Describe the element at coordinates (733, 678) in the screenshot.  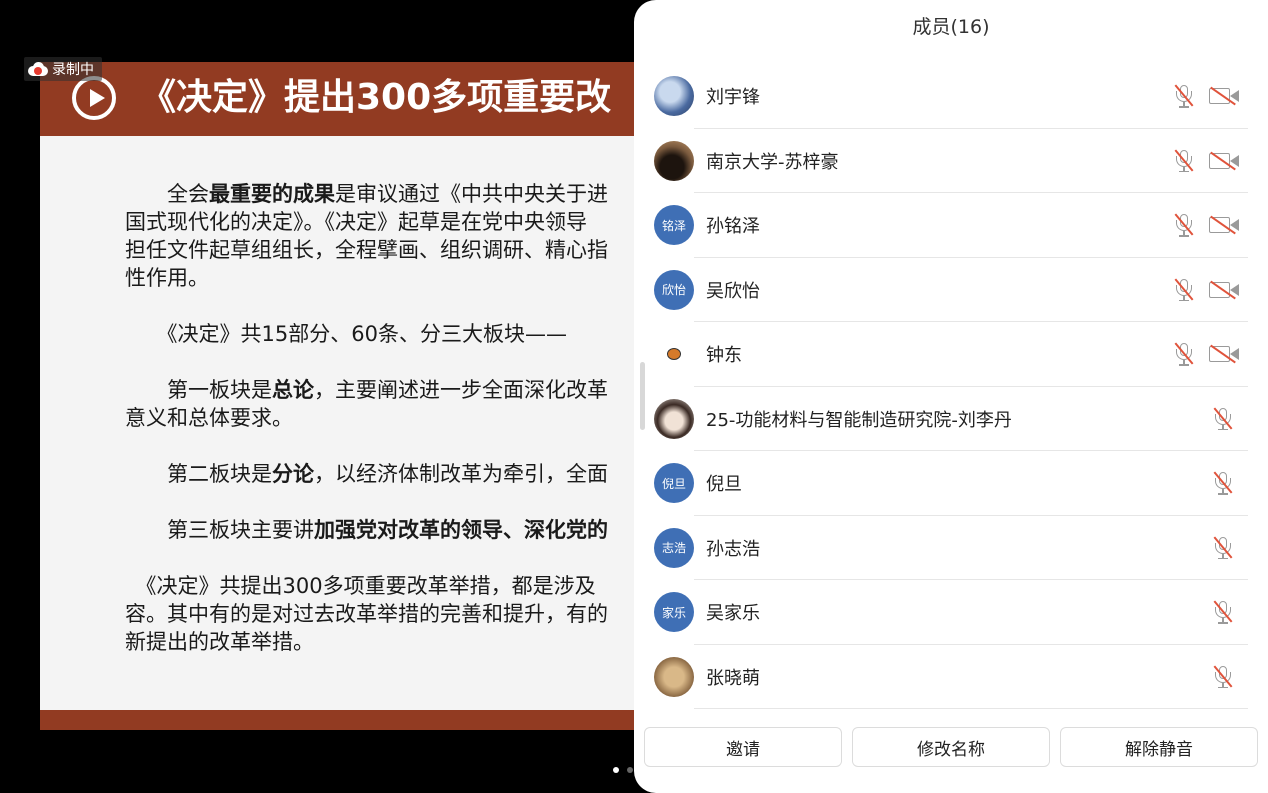
I see `member-name: 张晓萌` at that location.